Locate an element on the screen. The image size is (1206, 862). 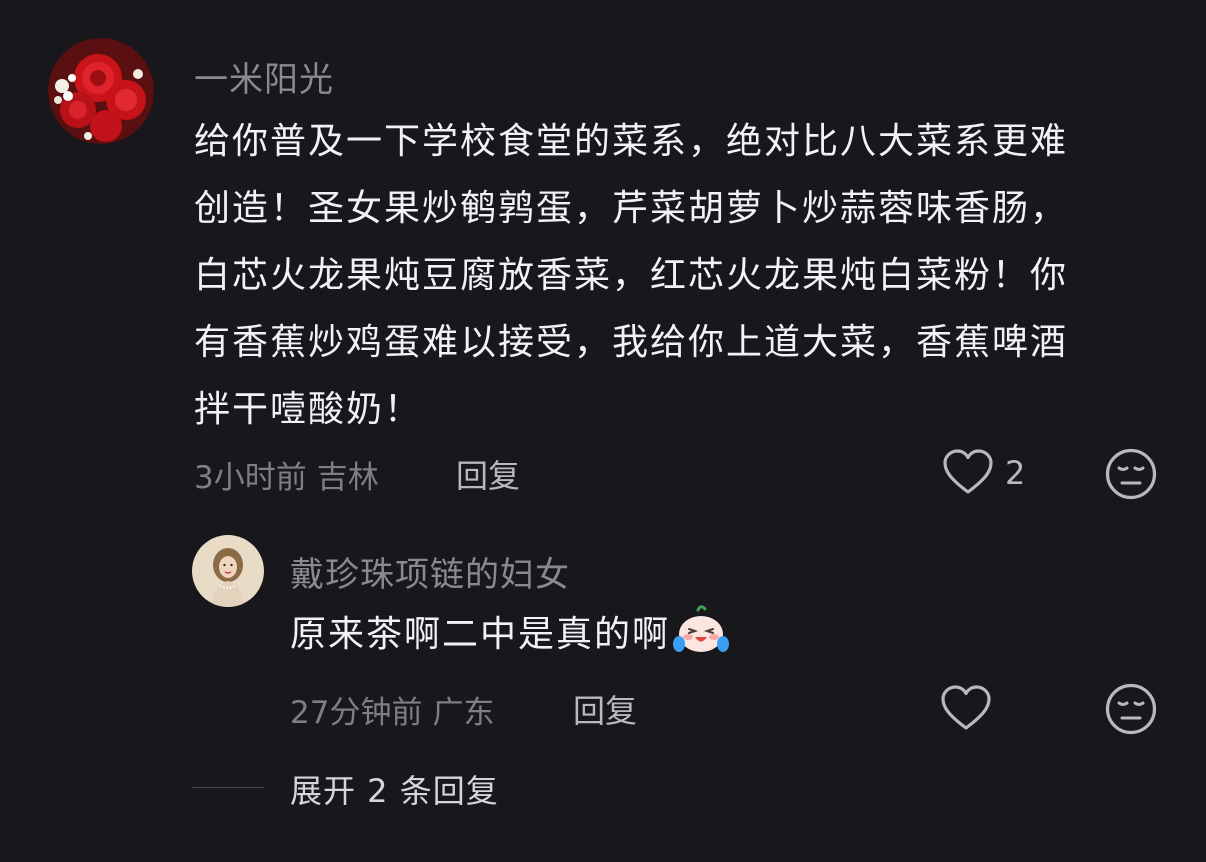
reply-text: 原来茶啊二中是真的啊 is located at coordinates (510, 640).